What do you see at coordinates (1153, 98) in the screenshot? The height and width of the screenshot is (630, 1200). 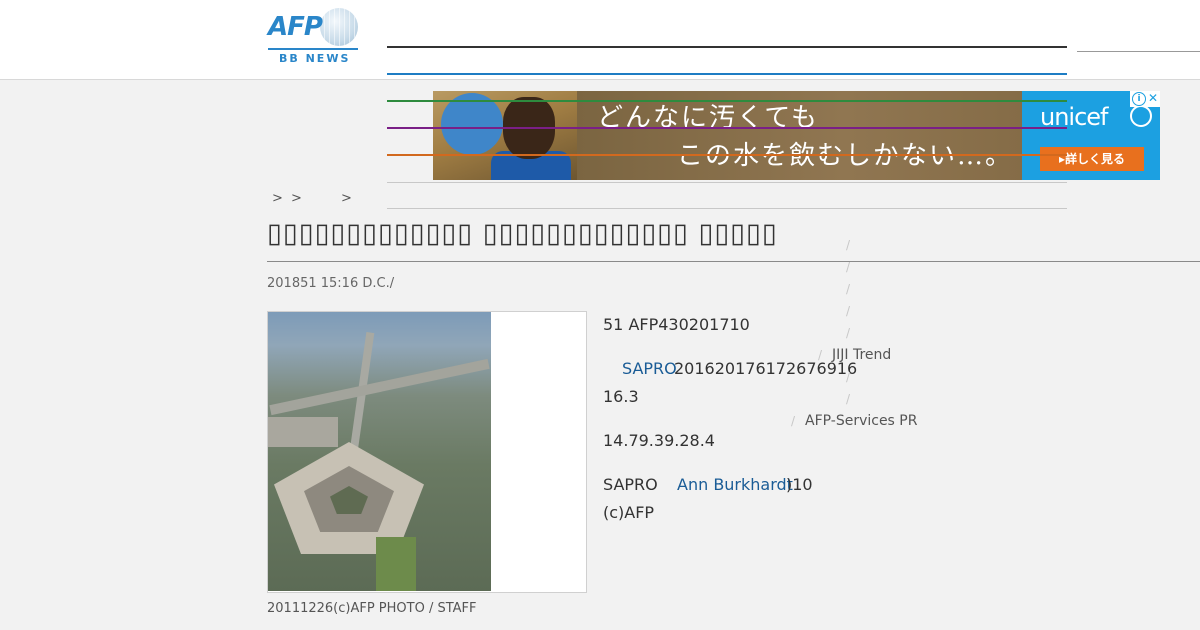 I see `ad-close-icon: ✕` at bounding box center [1153, 98].